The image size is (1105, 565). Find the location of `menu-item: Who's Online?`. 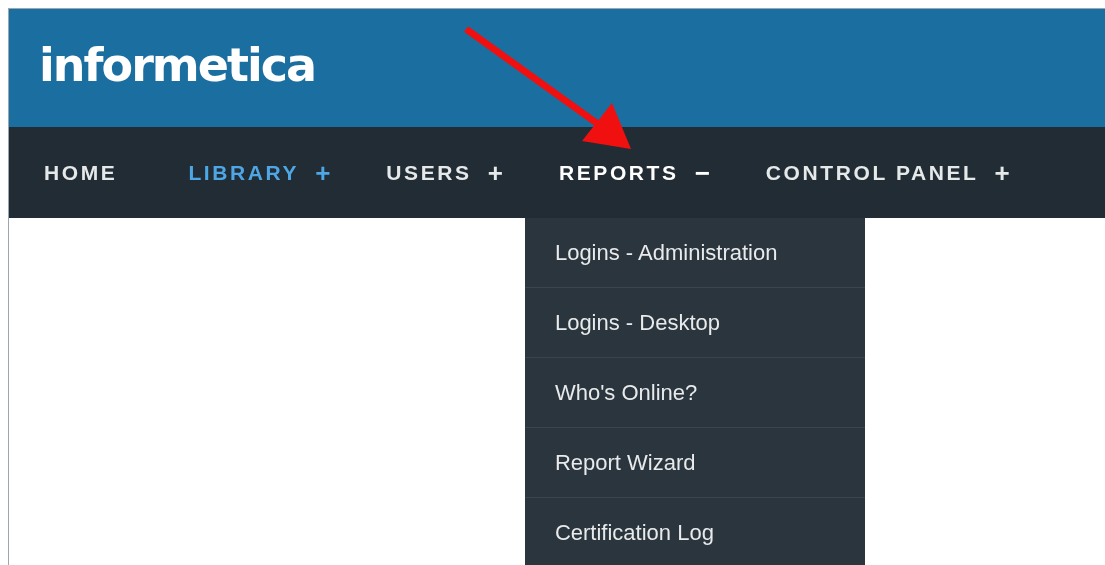

menu-item: Who's Online? is located at coordinates (694, 393).